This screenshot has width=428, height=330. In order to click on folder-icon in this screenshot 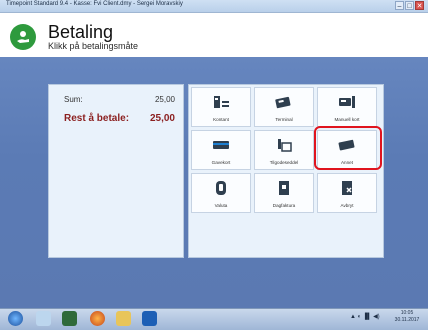, I will do `click(123, 318)`.